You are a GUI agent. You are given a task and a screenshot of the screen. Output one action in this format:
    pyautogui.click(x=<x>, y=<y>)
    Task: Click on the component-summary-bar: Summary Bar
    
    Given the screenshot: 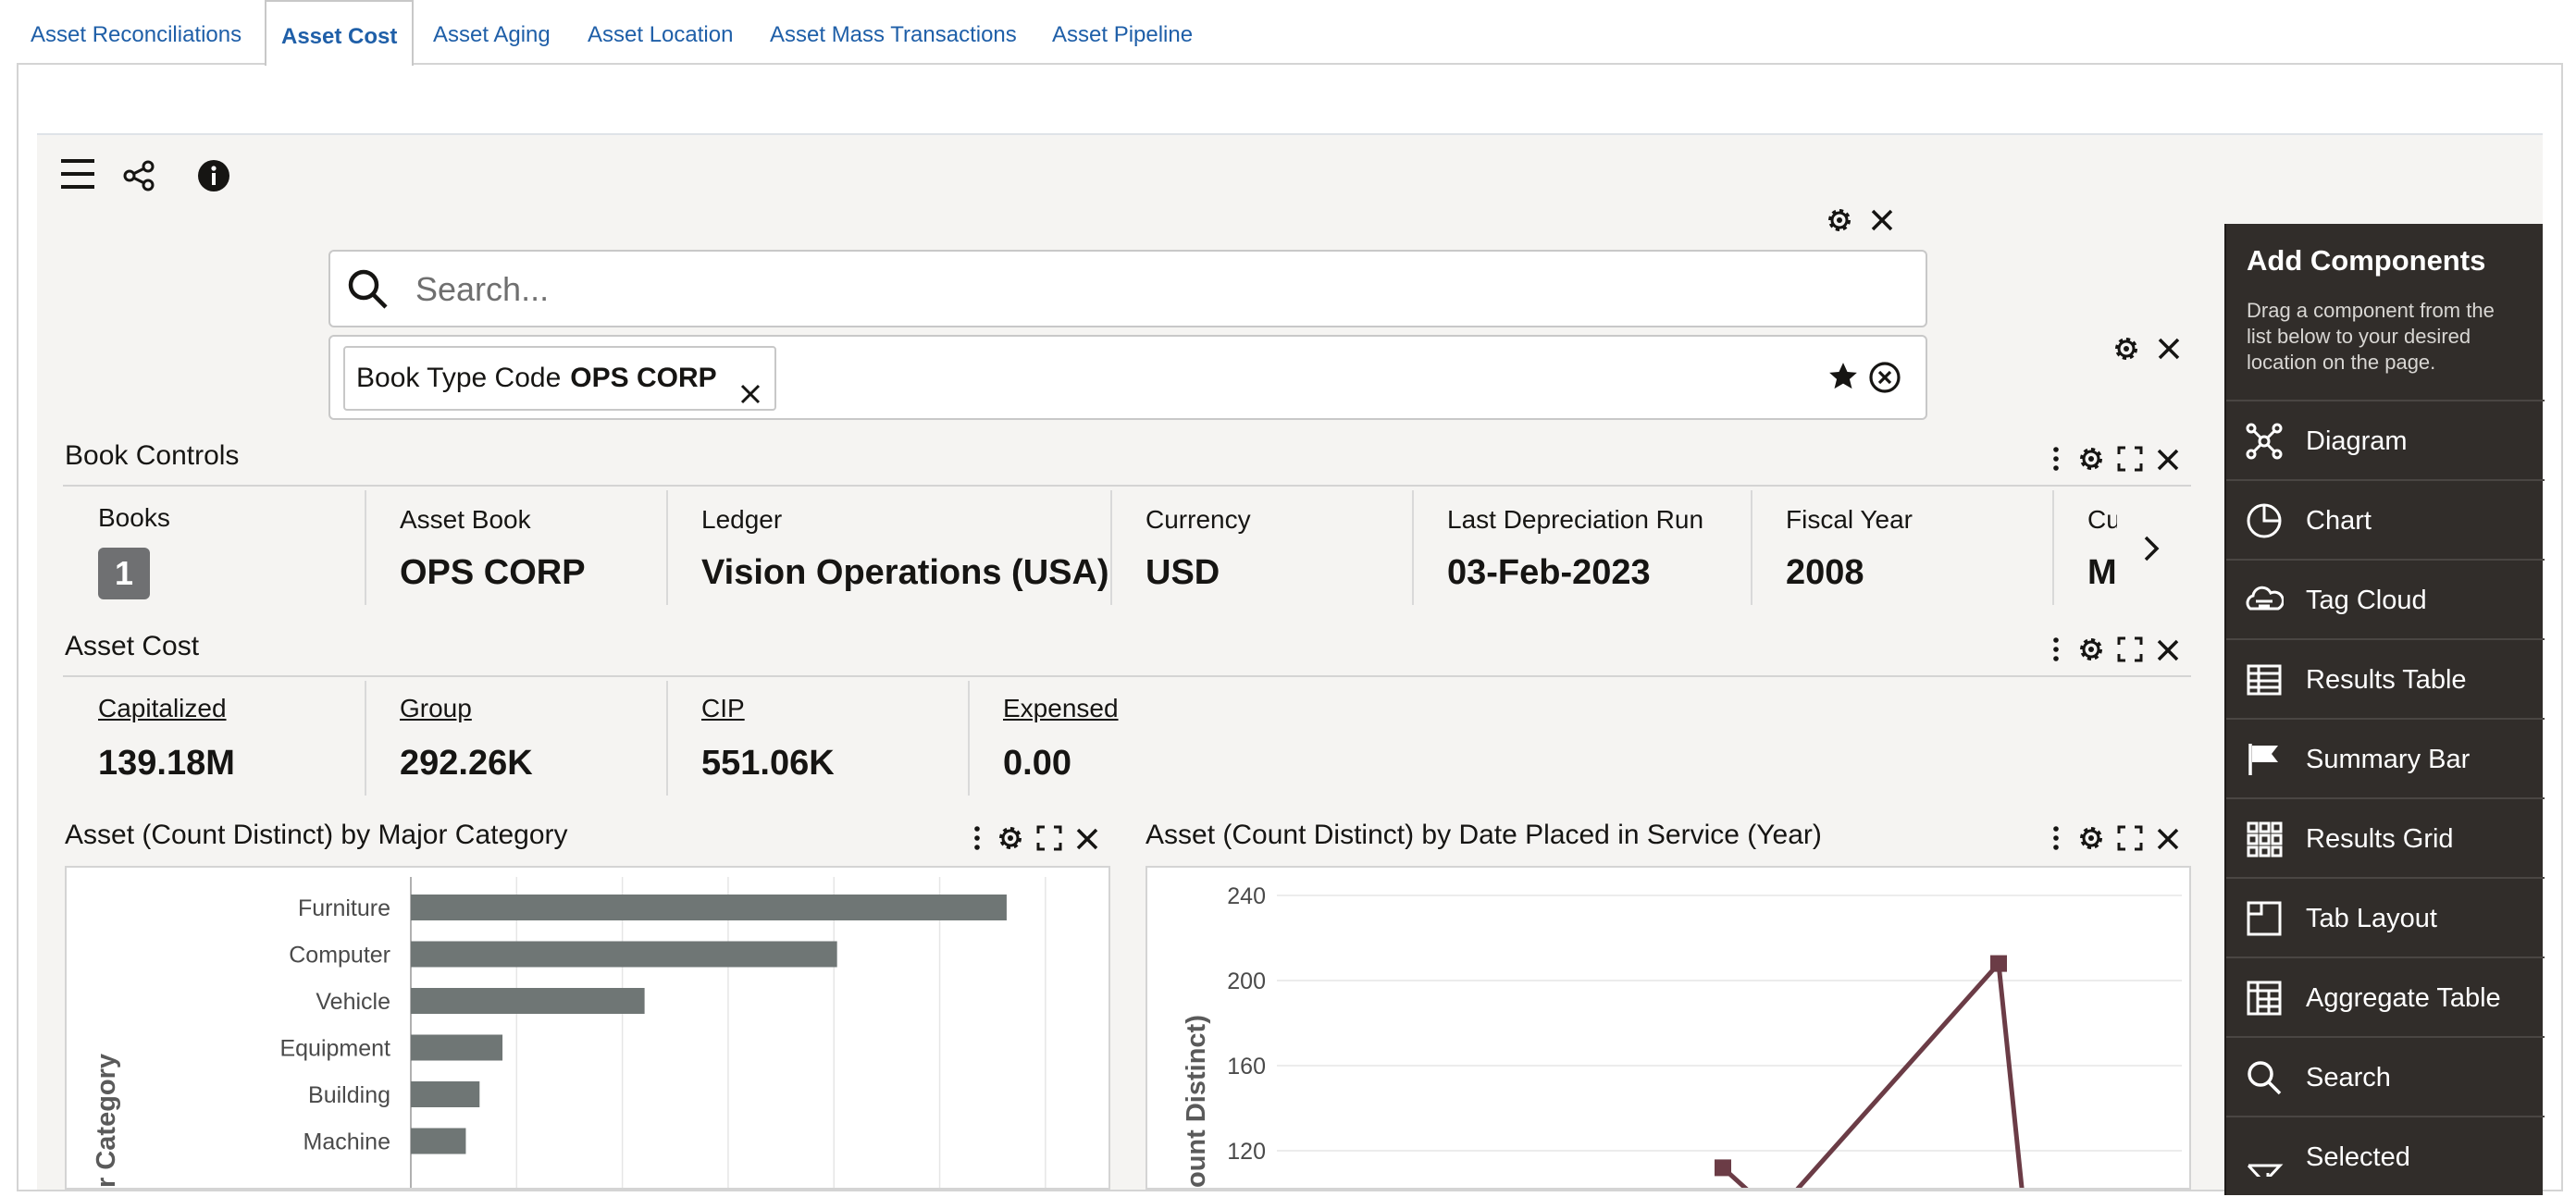 What is the action you would take?
    pyautogui.click(x=2385, y=758)
    